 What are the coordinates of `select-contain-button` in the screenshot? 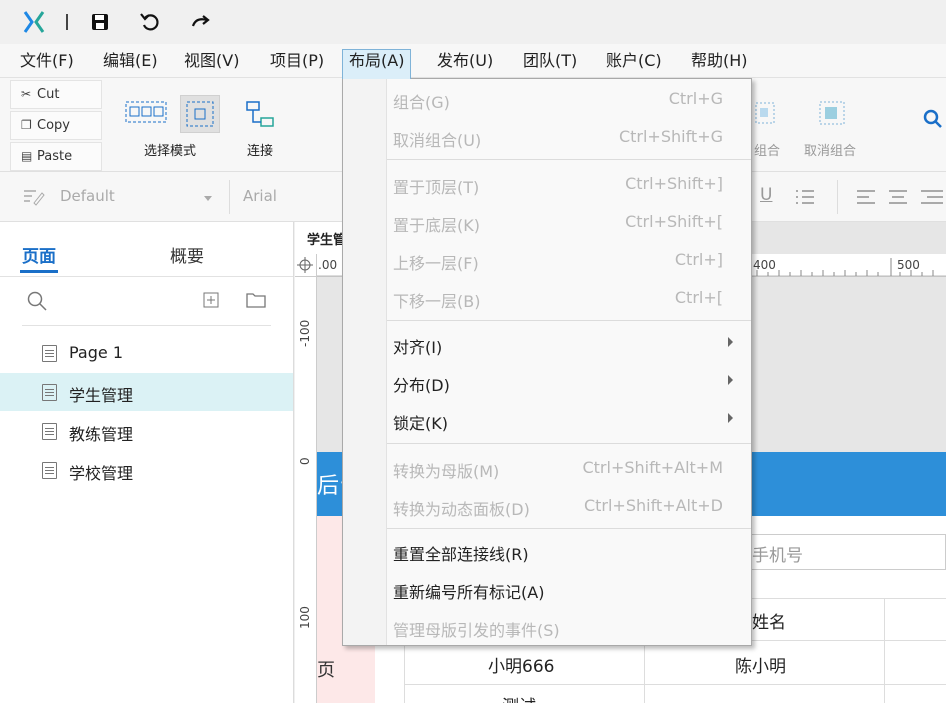 It's located at (200, 114).